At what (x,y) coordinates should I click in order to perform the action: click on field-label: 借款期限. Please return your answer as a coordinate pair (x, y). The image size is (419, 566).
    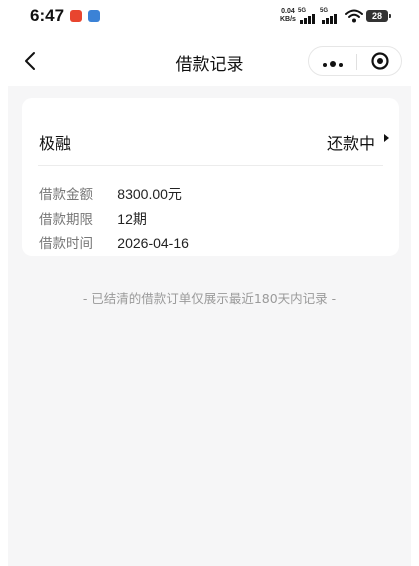
    Looking at the image, I should click on (66, 220).